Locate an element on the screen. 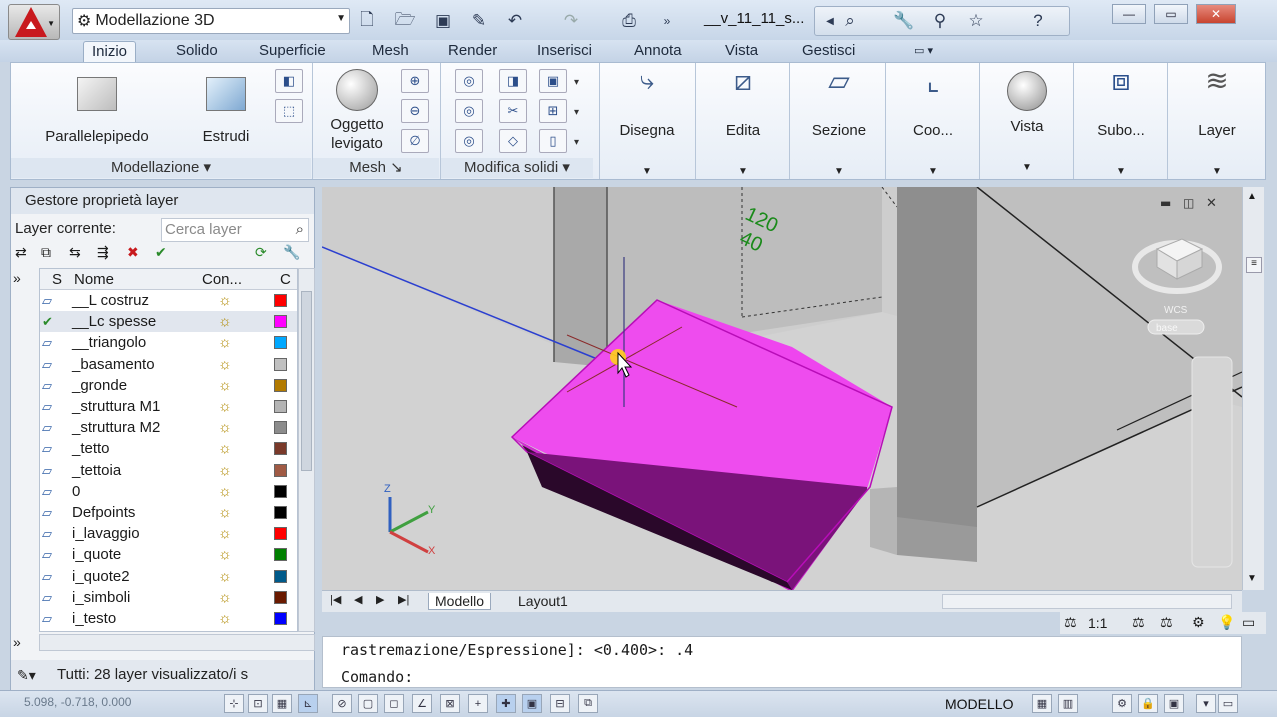  tab-solido: Solido is located at coordinates (197, 51).